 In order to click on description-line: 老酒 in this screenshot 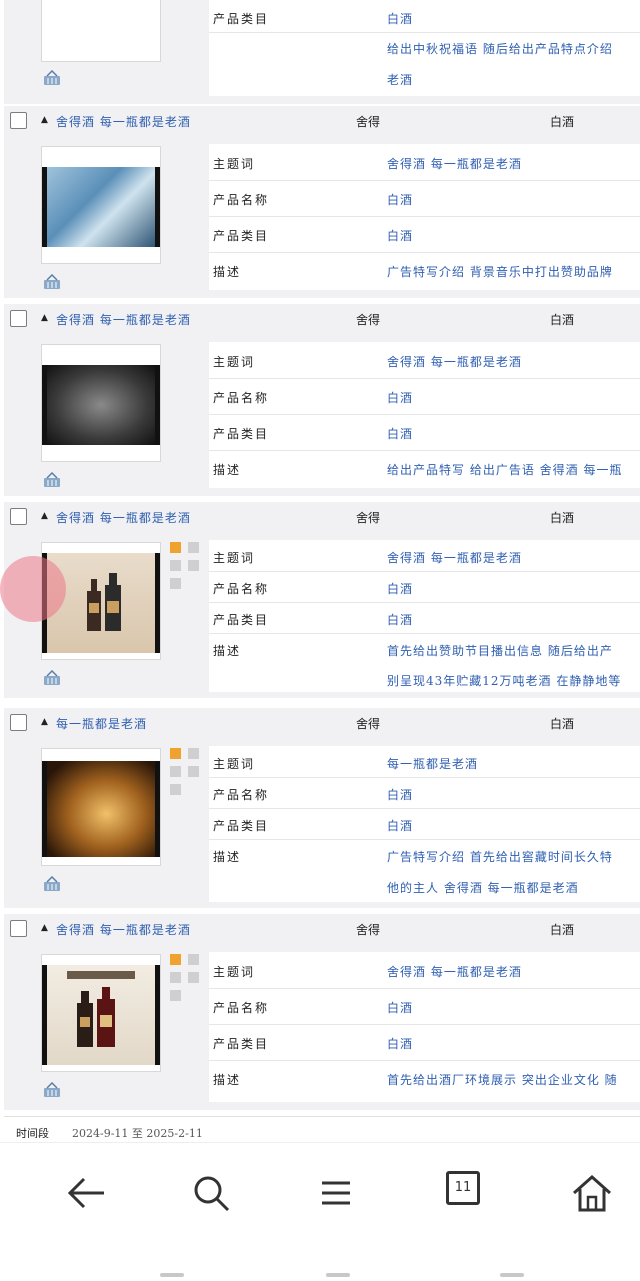, I will do `click(400, 79)`.